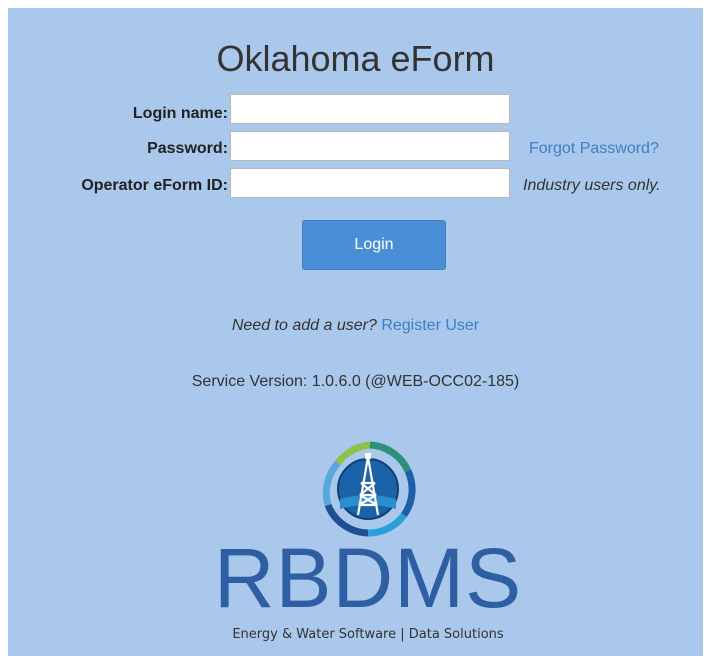 This screenshot has height=656, width=711. Describe the element at coordinates (180, 113) in the screenshot. I see `login-name-label: Login name:` at that location.